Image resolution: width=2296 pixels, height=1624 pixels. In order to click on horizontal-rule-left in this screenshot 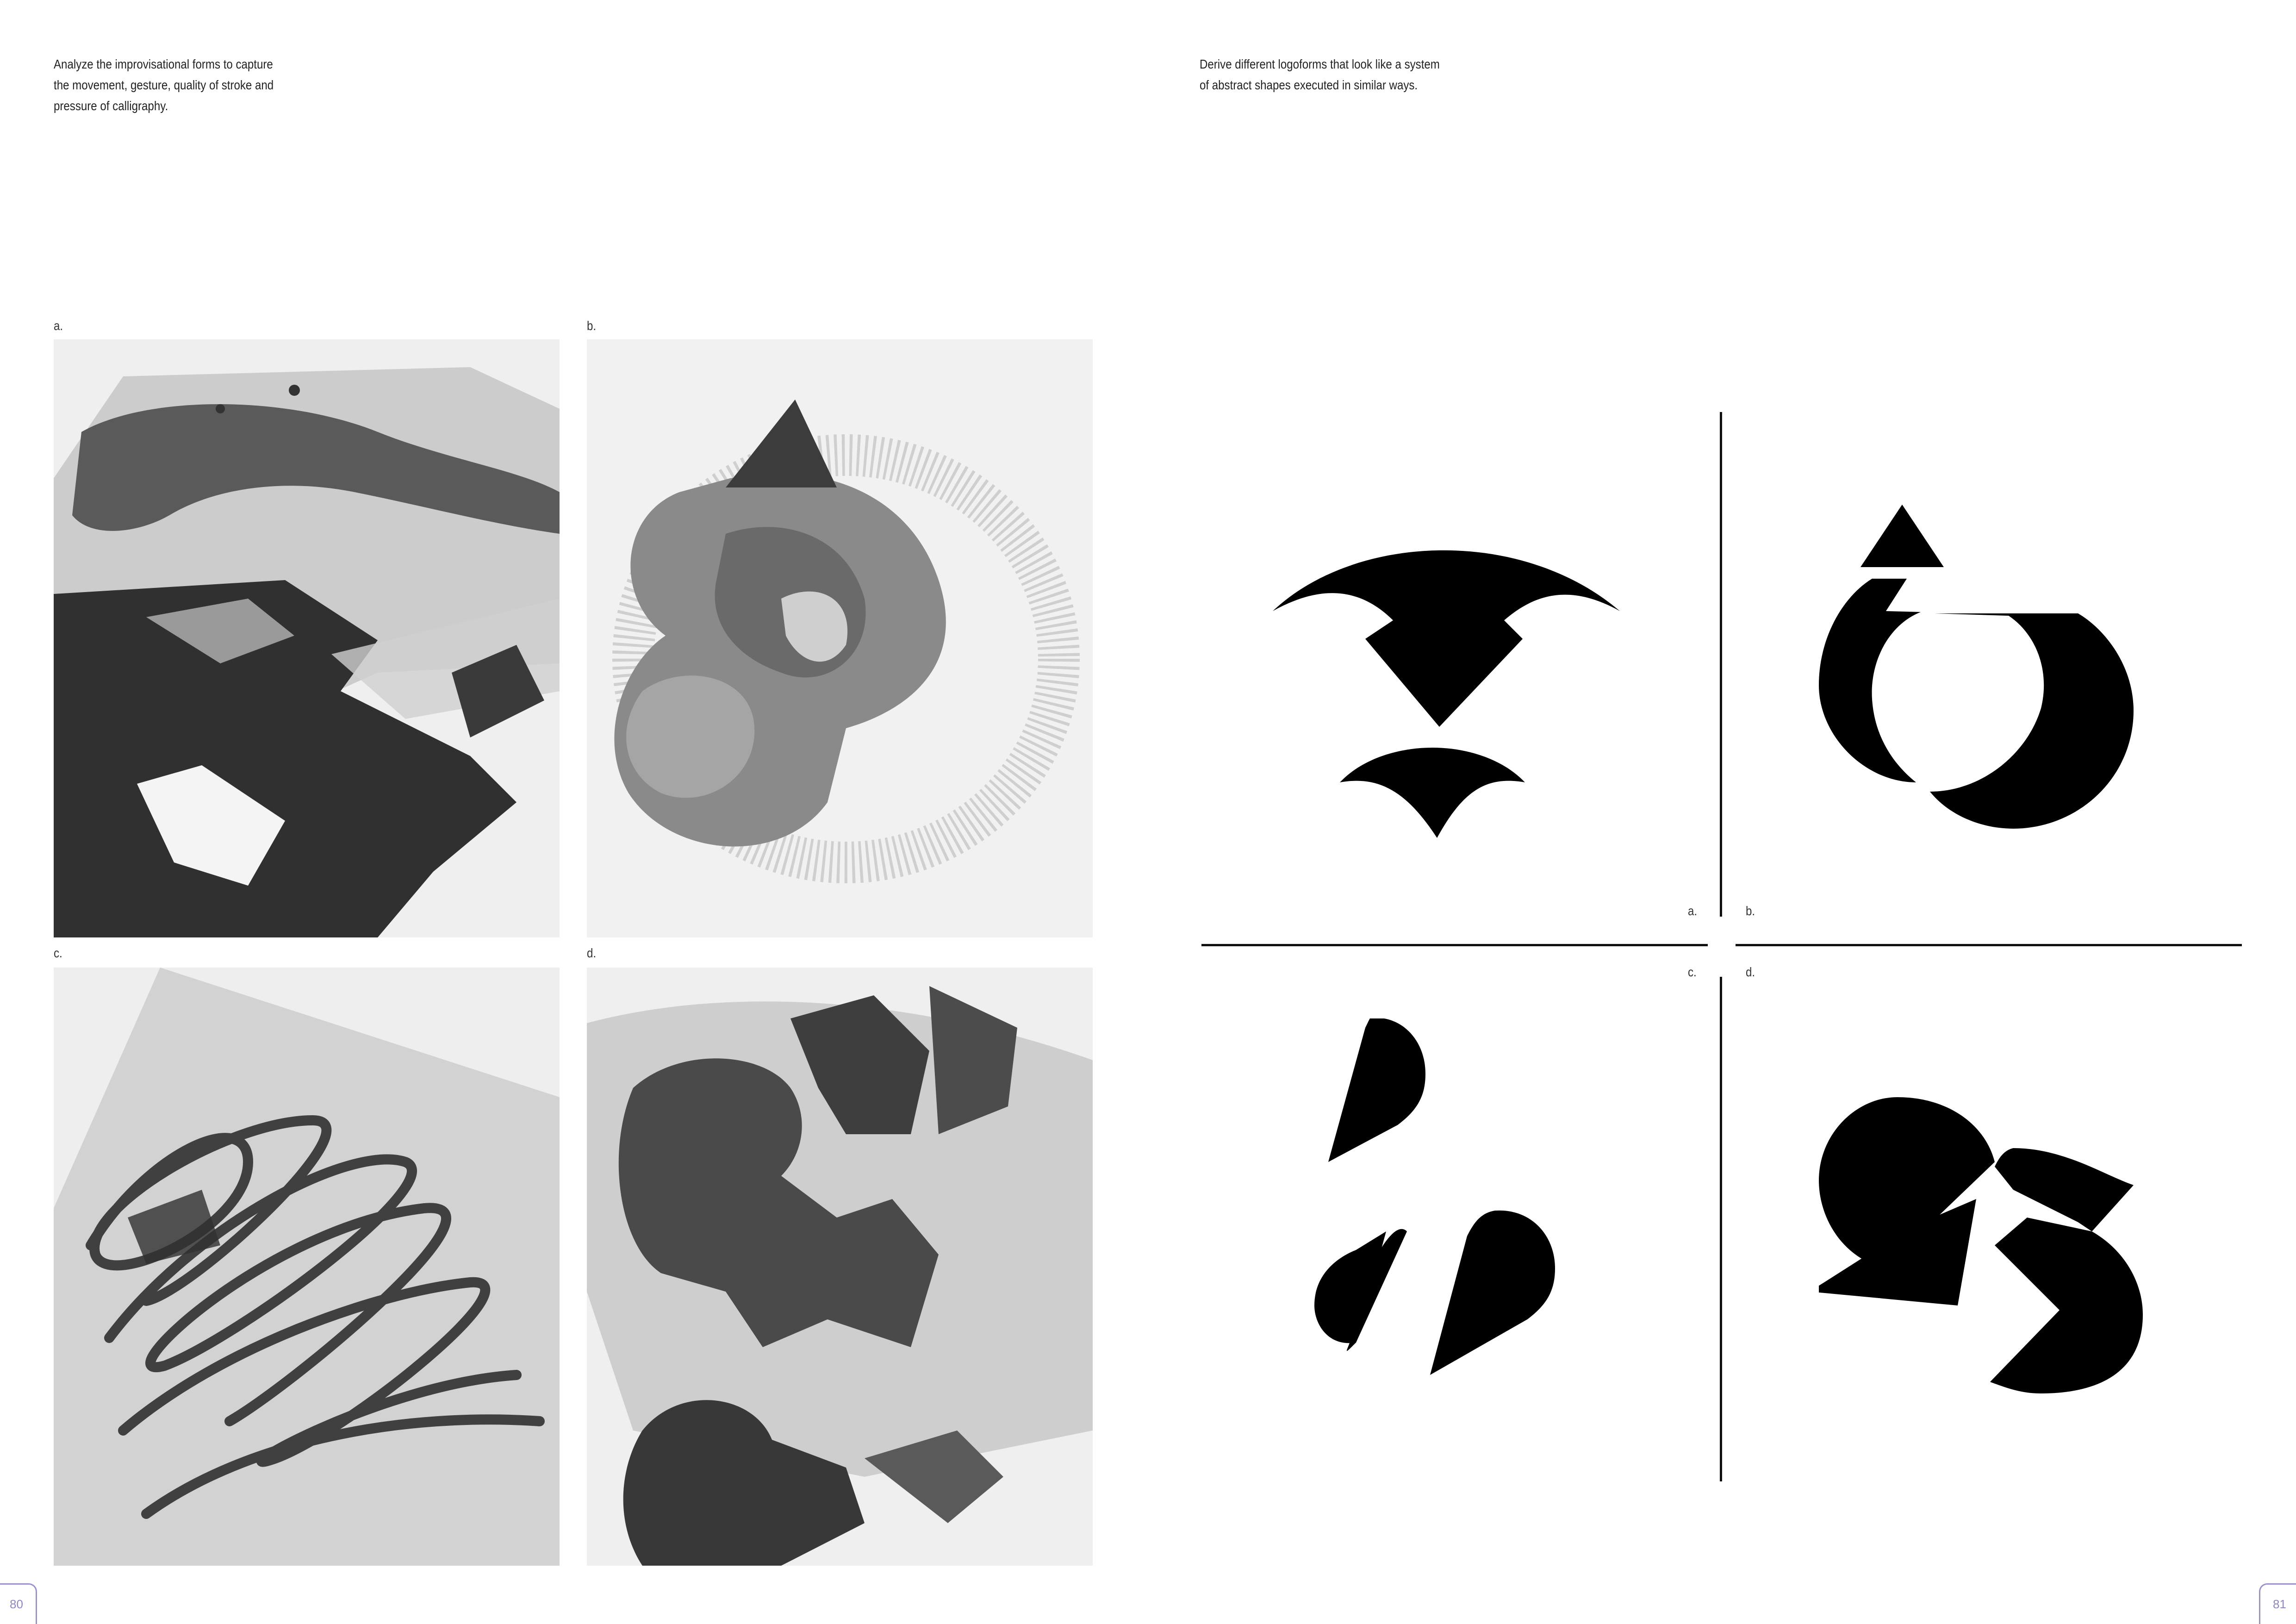, I will do `click(1454, 945)`.